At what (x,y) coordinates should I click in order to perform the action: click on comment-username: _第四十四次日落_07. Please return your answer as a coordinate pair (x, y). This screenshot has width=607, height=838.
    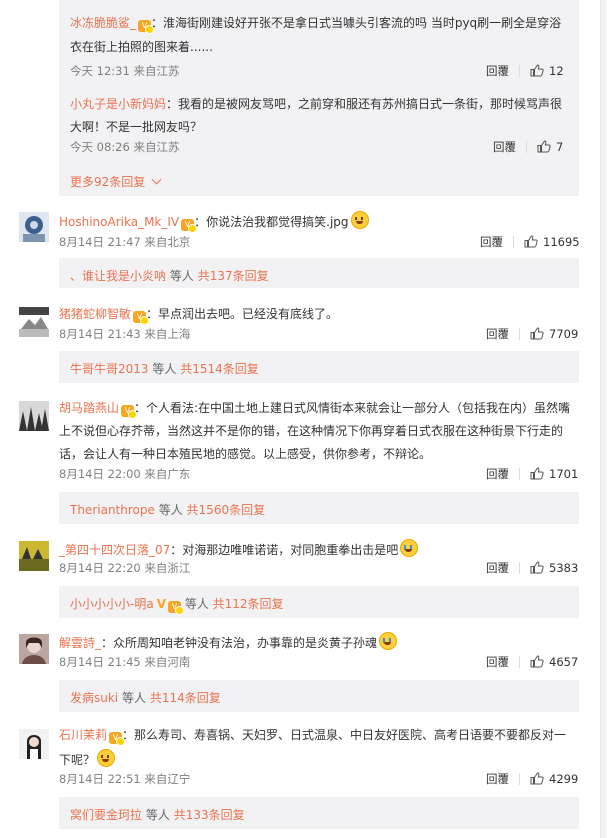
    Looking at the image, I should click on (114, 550).